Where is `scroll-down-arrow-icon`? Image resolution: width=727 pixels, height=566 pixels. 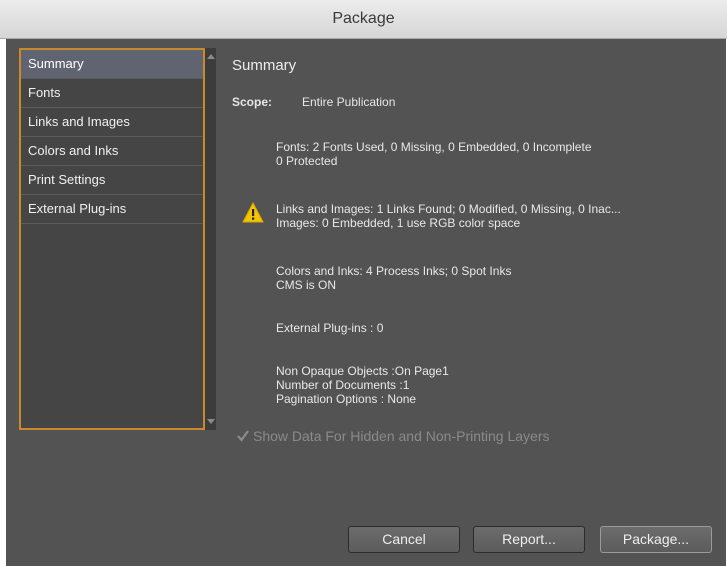
scroll-down-arrow-icon is located at coordinates (211, 421).